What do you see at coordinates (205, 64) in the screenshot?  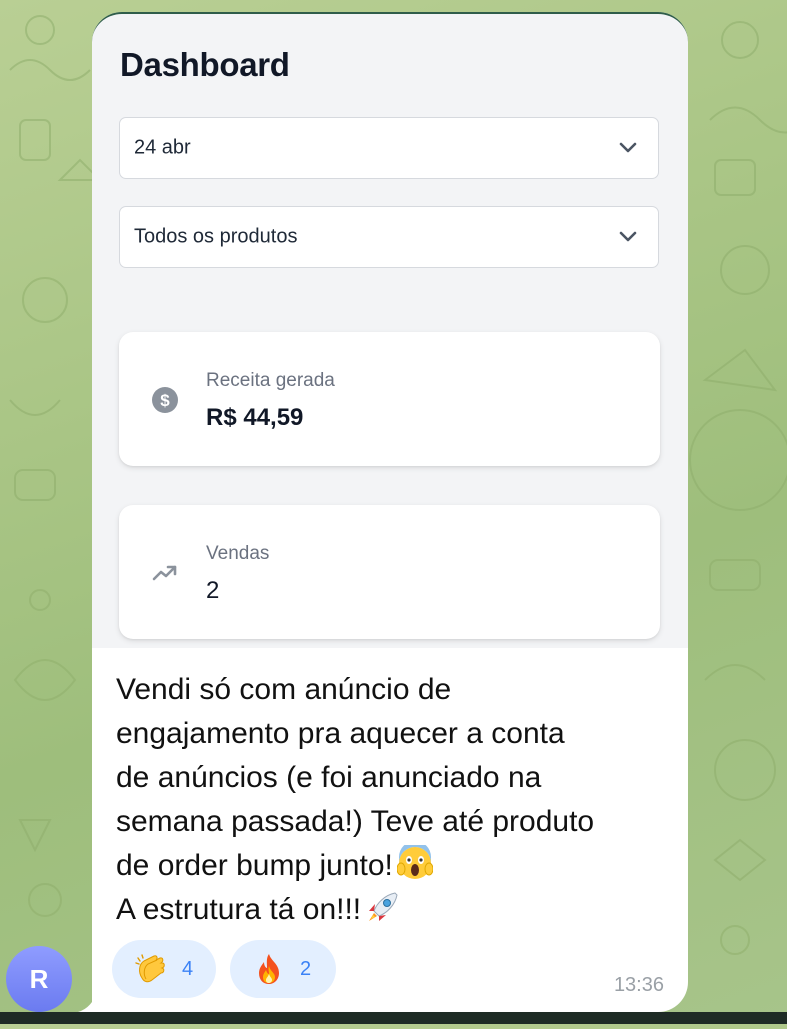 I see `page-title: Dashboard` at bounding box center [205, 64].